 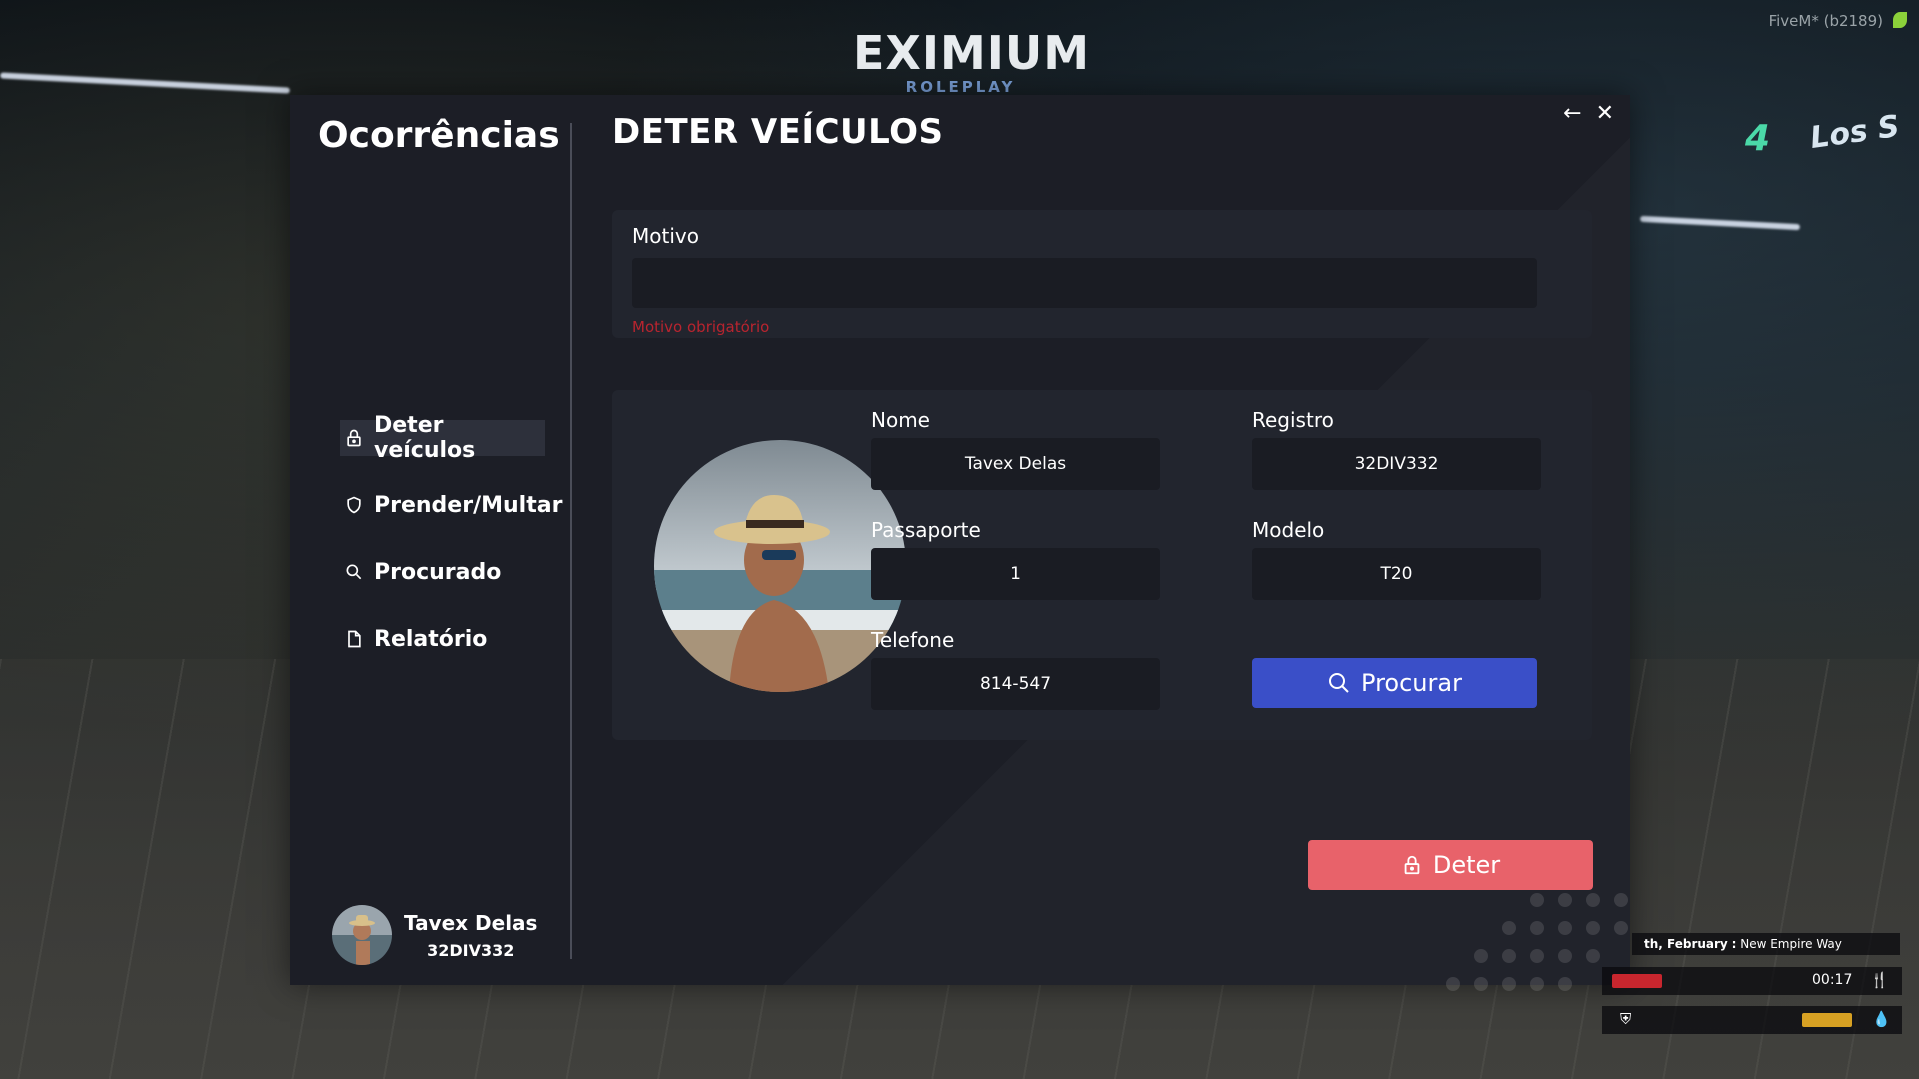 What do you see at coordinates (1015, 464) in the screenshot?
I see `nome-input` at bounding box center [1015, 464].